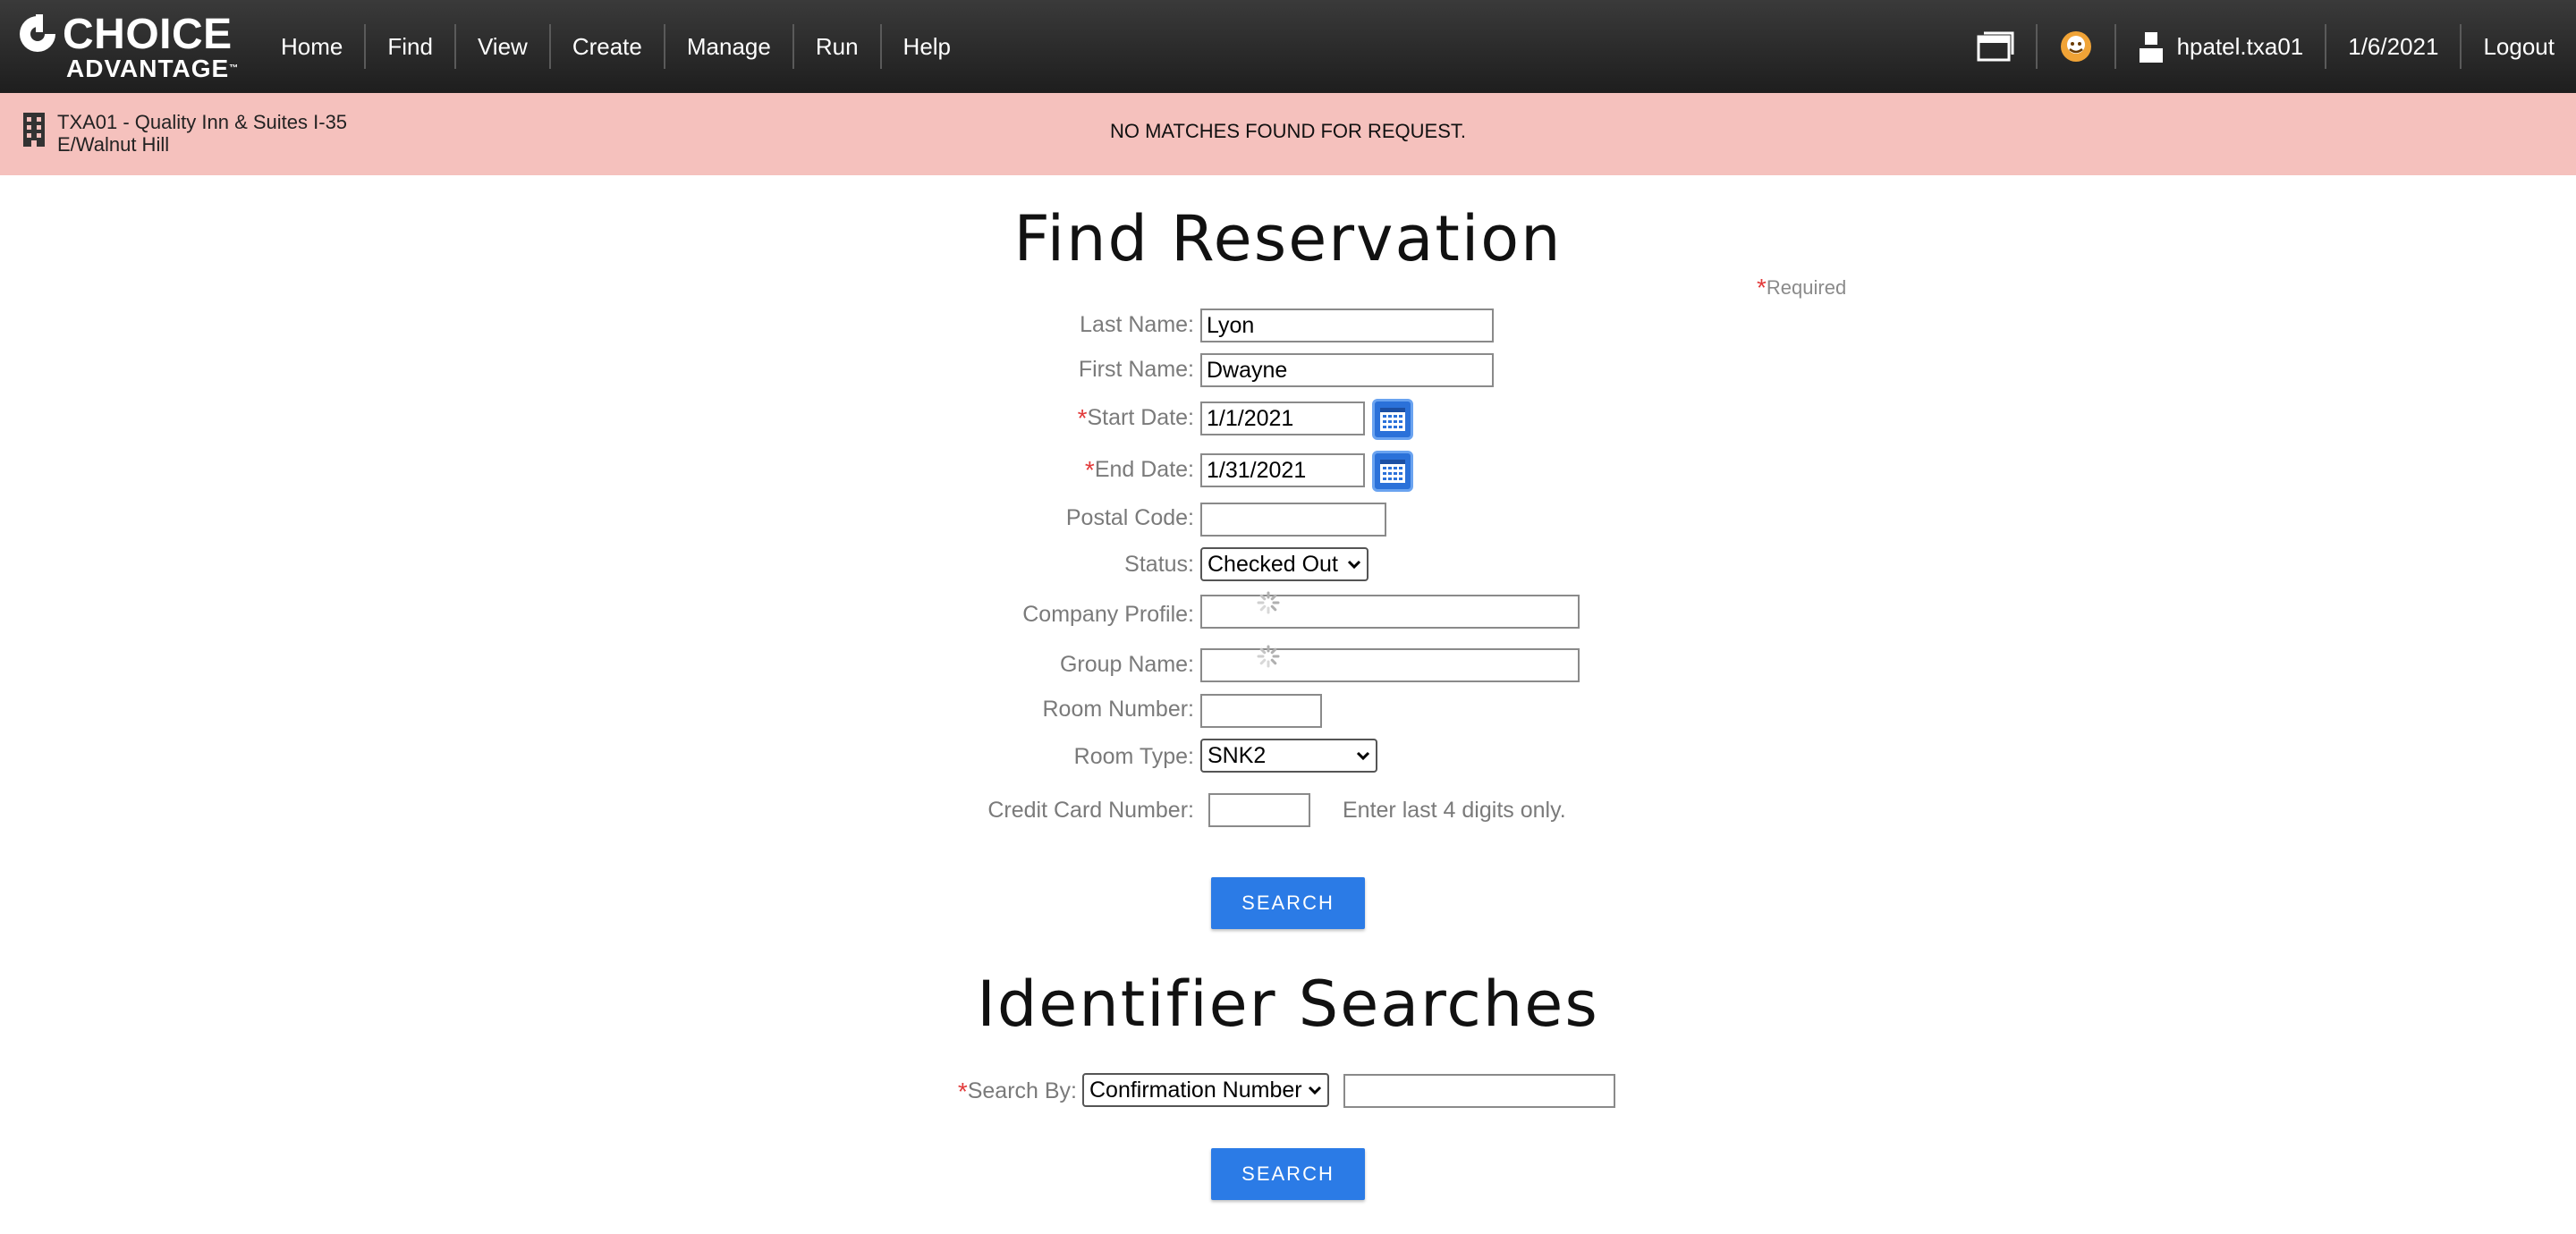 The height and width of the screenshot is (1234, 2576). I want to click on first-name-label: First Name:, so click(1136, 369).